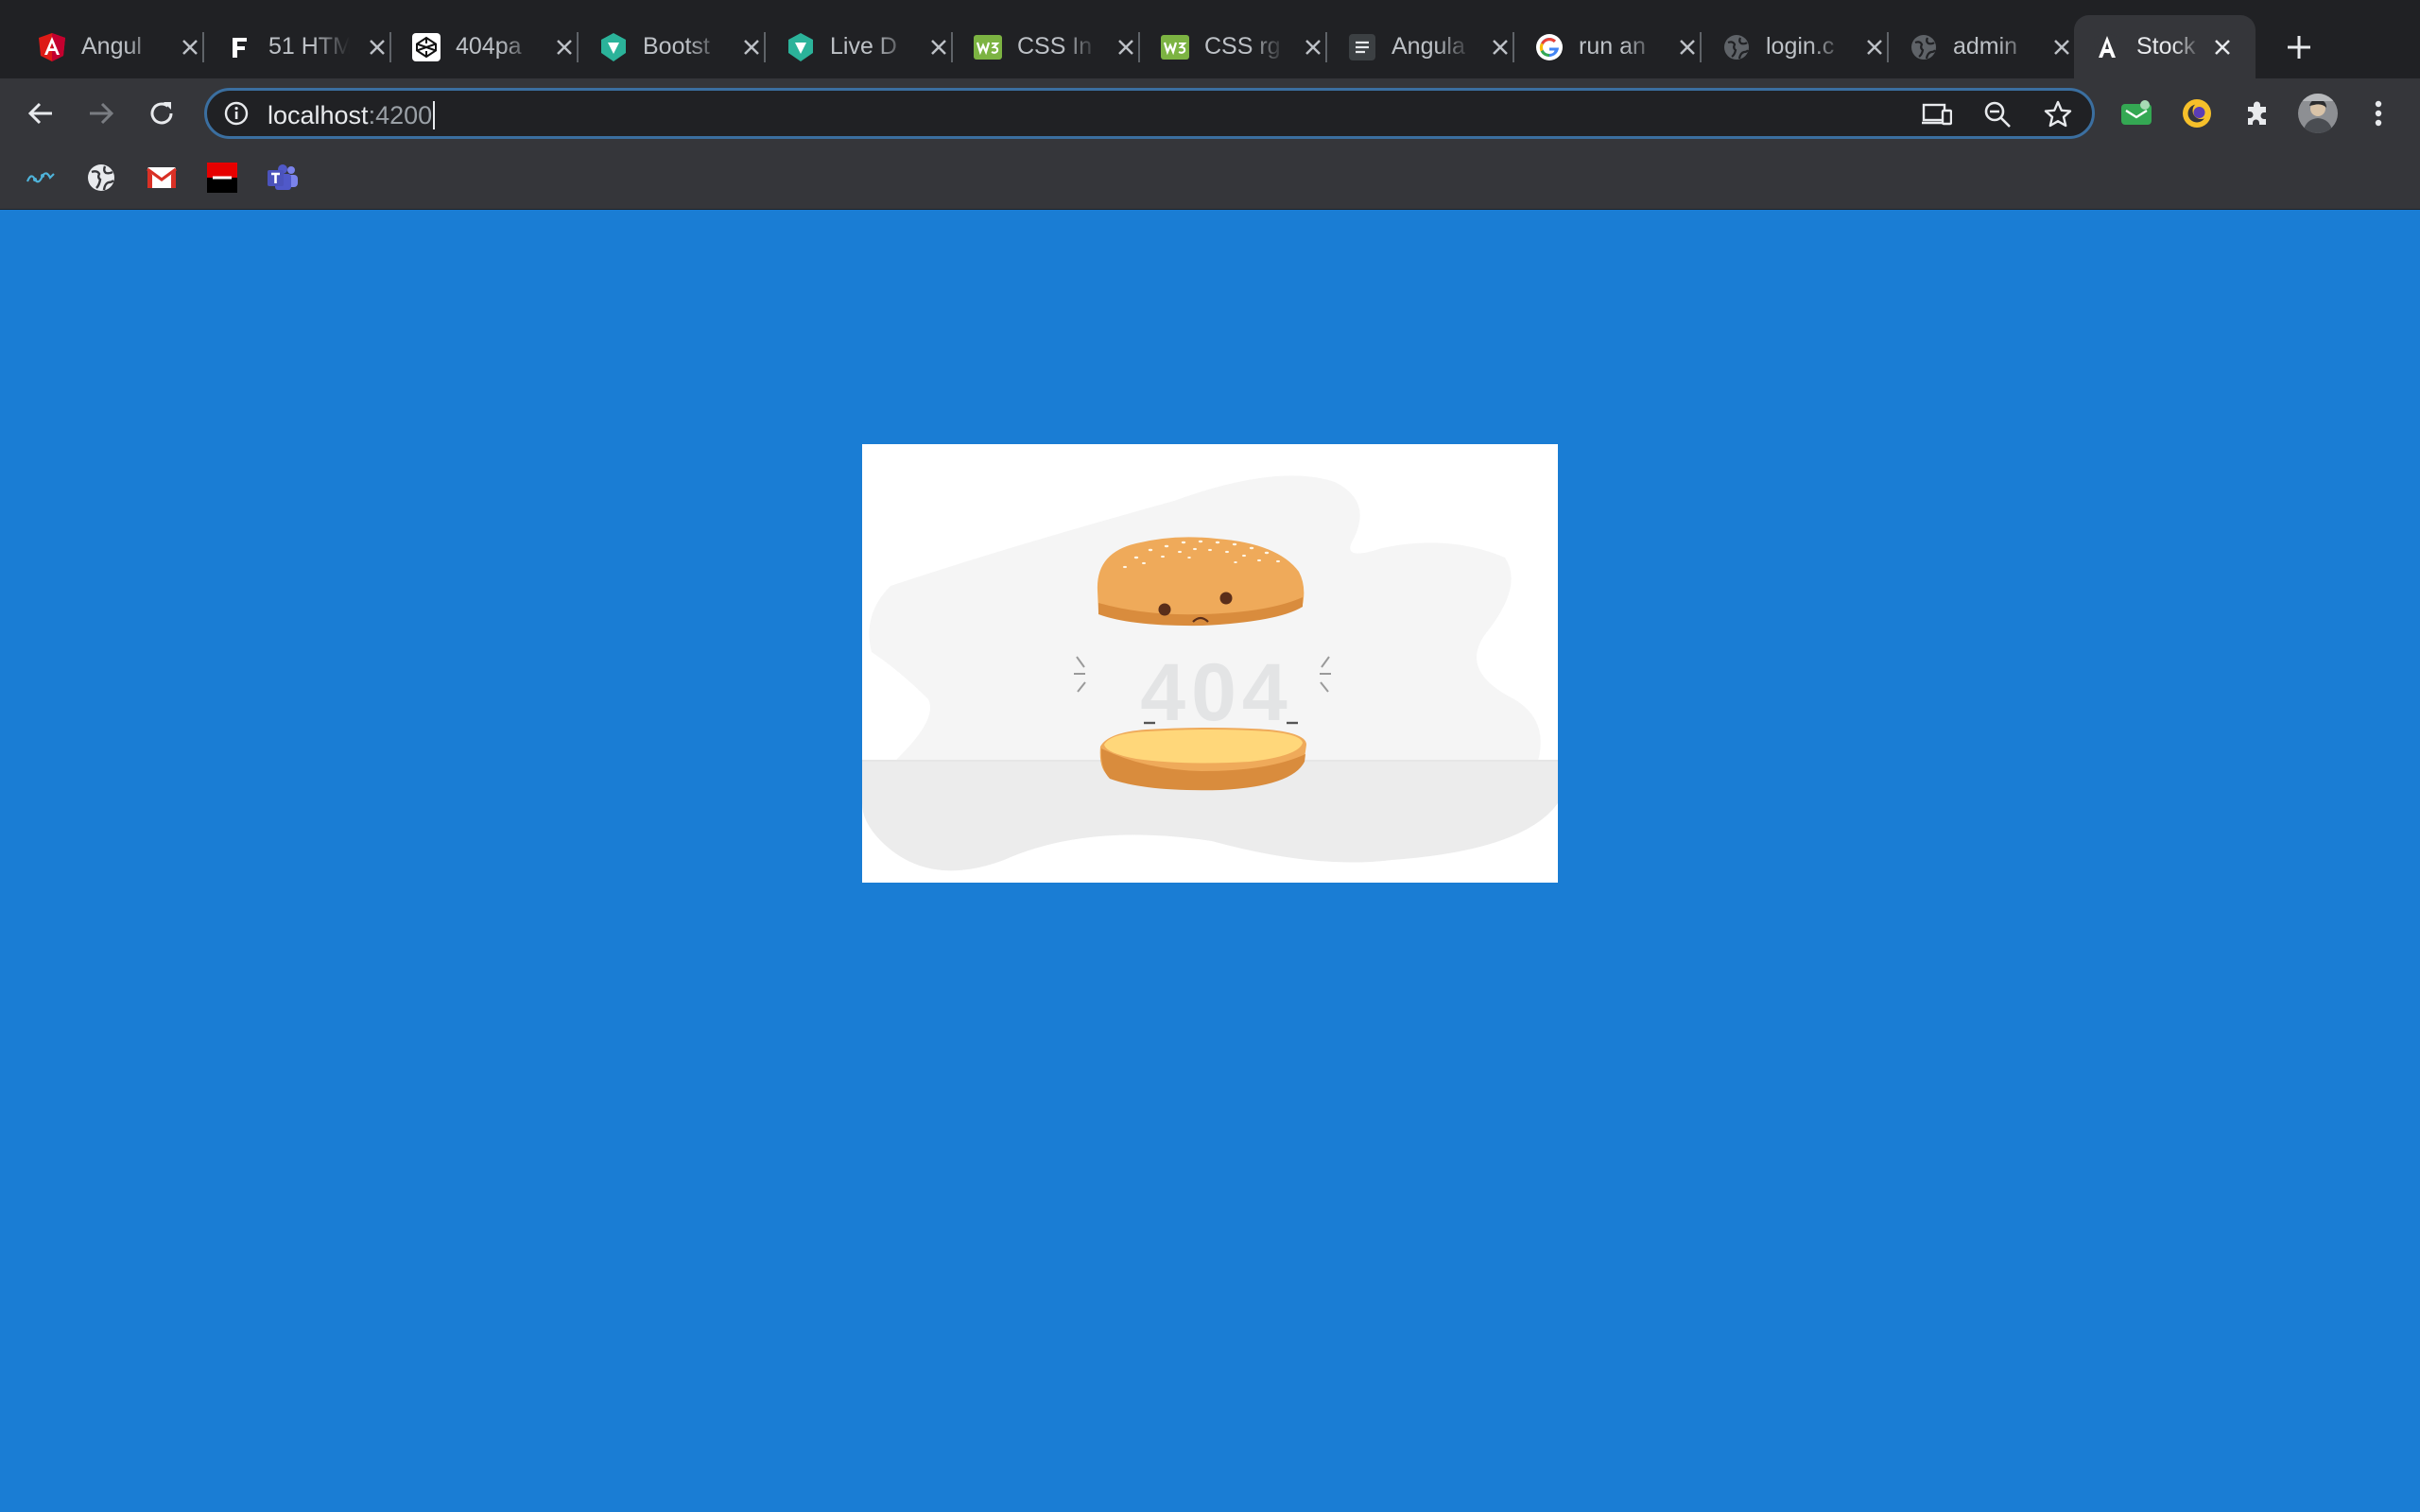 The width and height of the screenshot is (2420, 1512). I want to click on browser-tab: run an, so click(1618, 46).